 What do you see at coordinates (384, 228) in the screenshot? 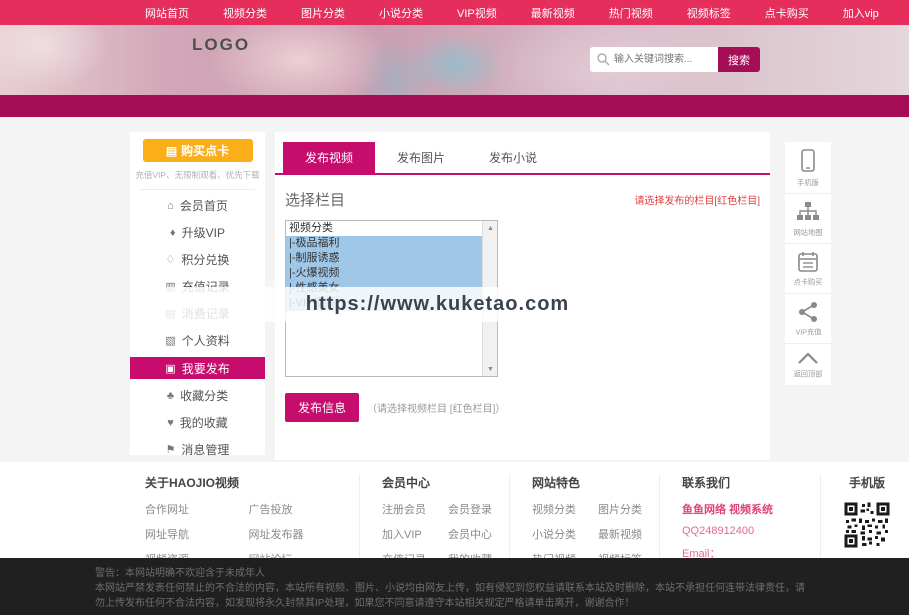
I see `category-option: 视频分类` at bounding box center [384, 228].